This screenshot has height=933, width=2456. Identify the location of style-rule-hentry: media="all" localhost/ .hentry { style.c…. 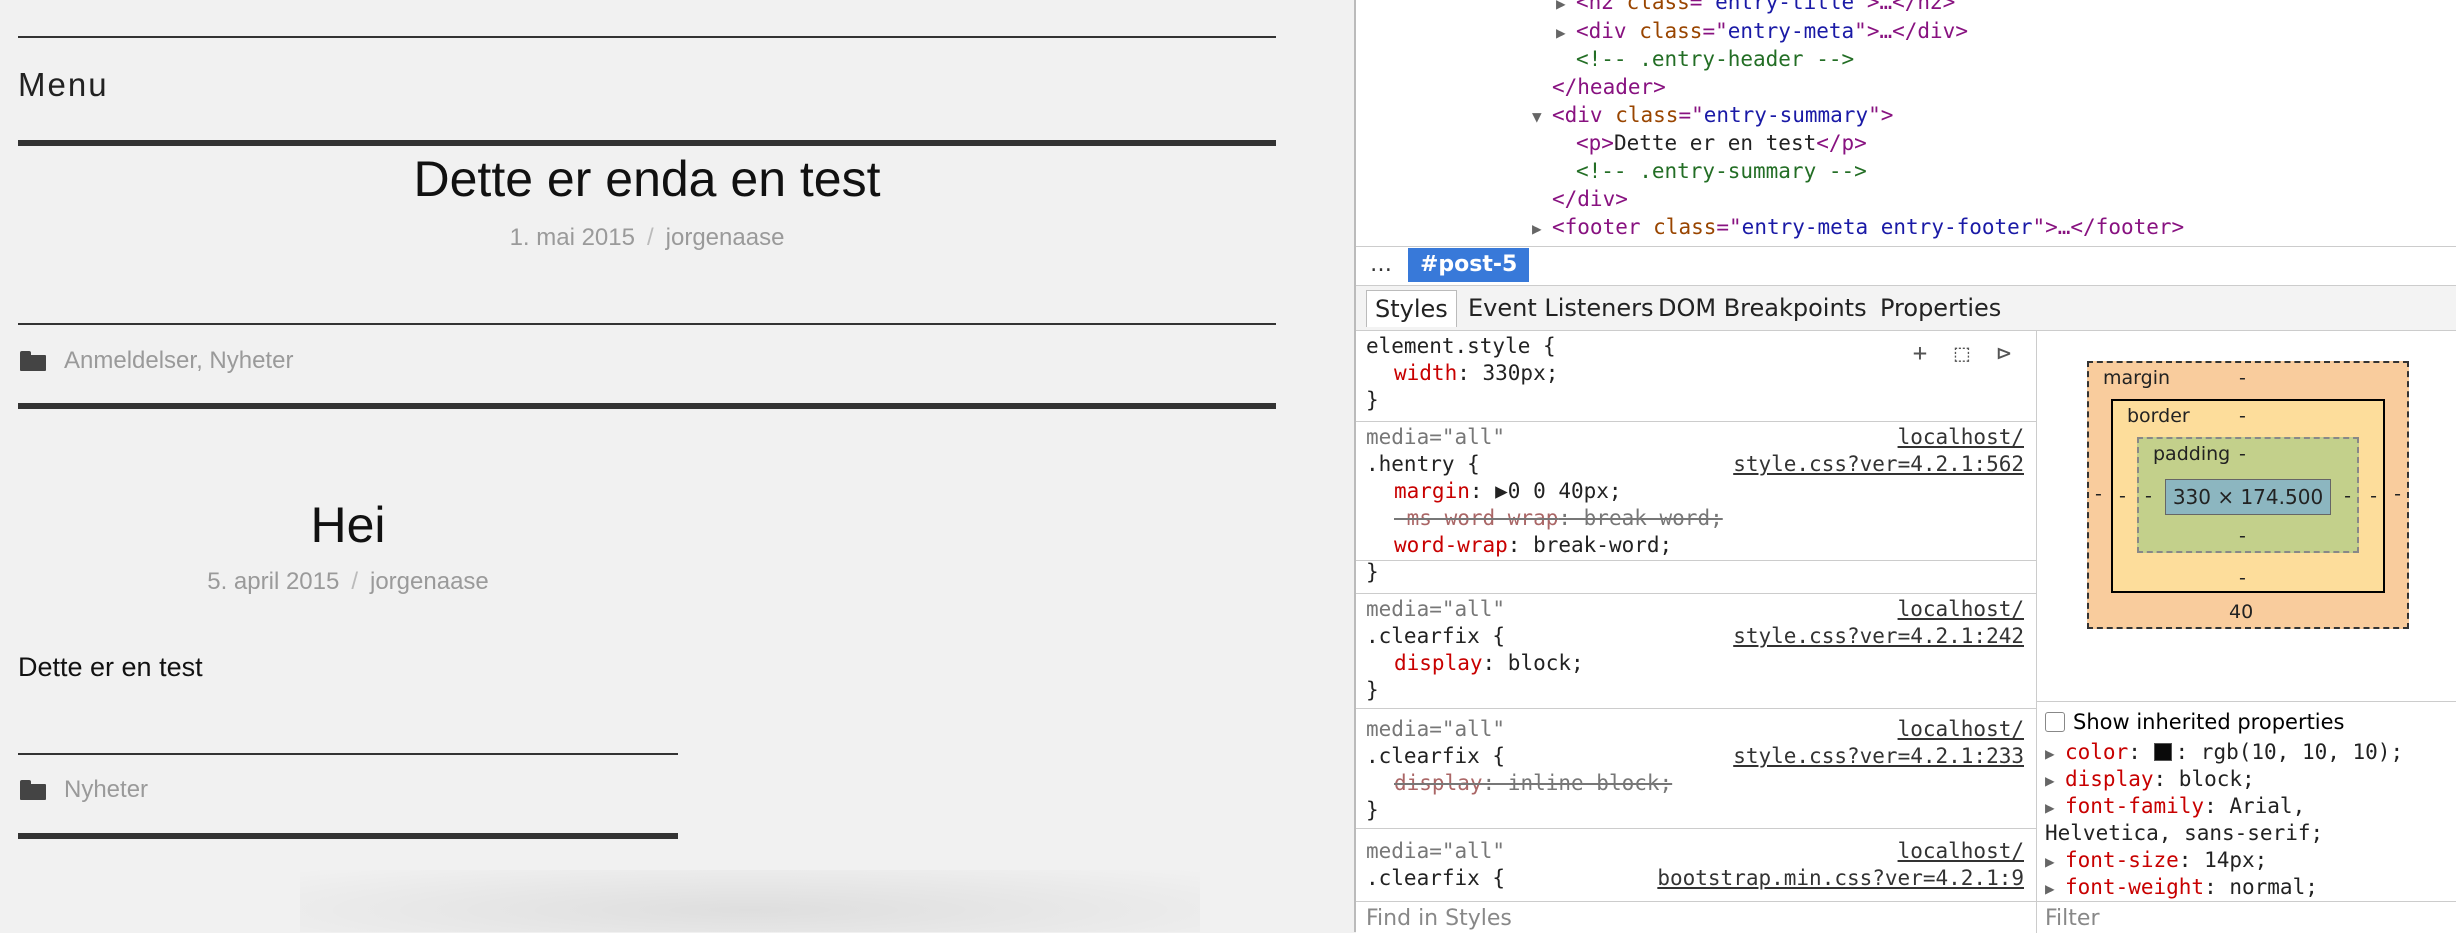
(1696, 491).